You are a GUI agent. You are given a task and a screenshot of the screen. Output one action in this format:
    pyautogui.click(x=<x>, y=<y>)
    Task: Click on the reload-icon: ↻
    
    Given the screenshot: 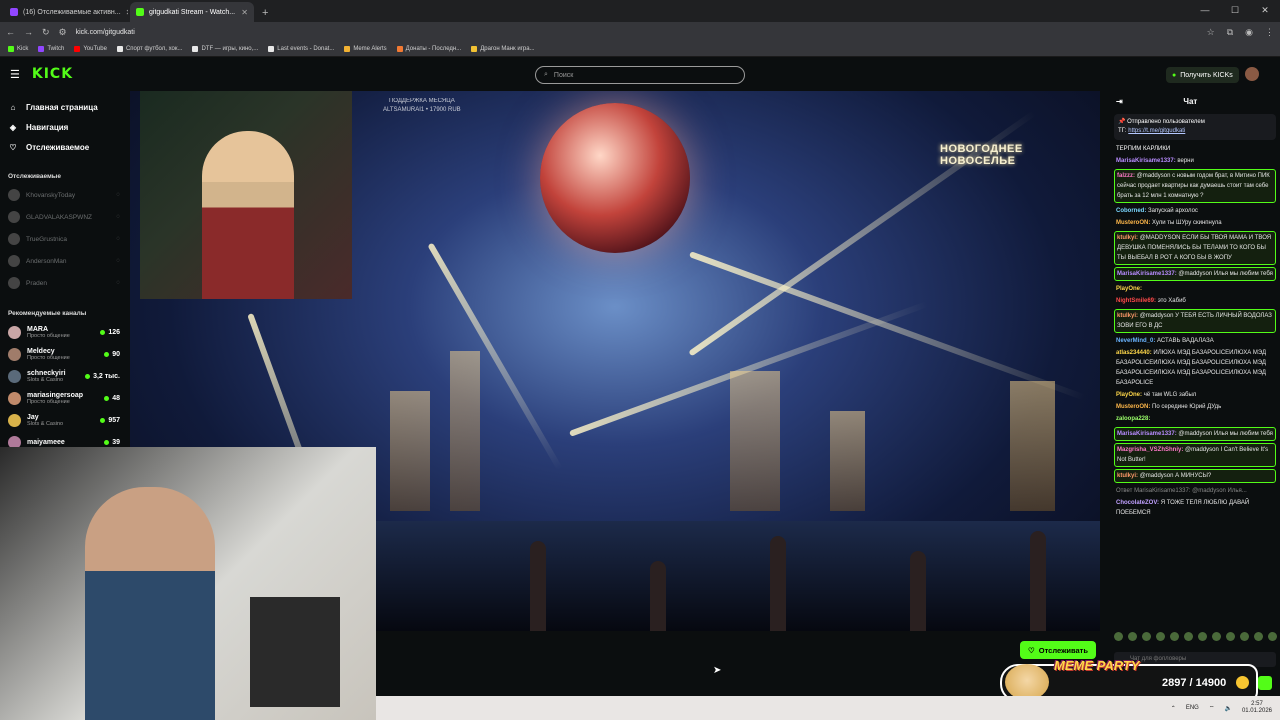 What is the action you would take?
    pyautogui.click(x=46, y=32)
    